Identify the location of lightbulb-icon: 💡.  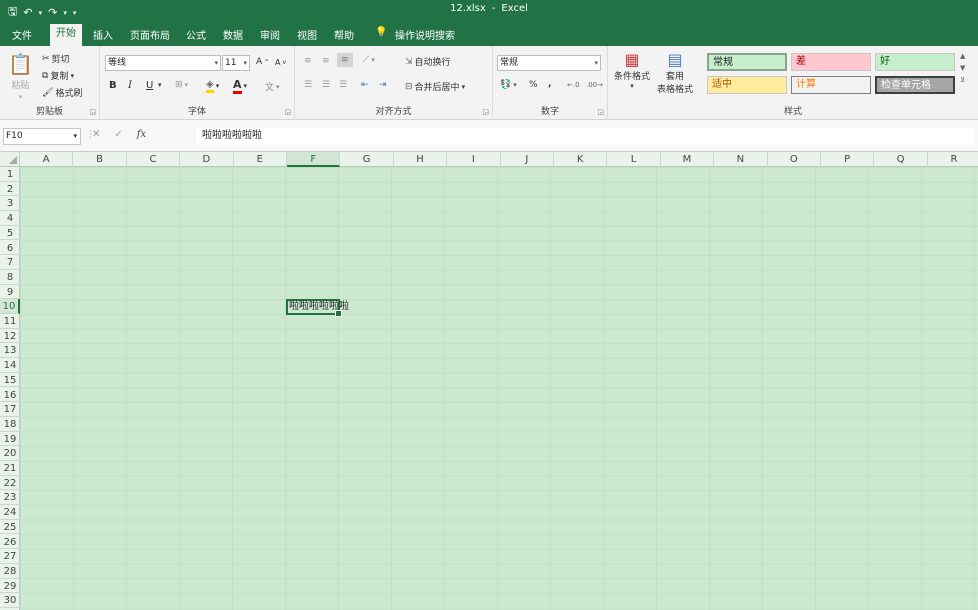
(381, 32).